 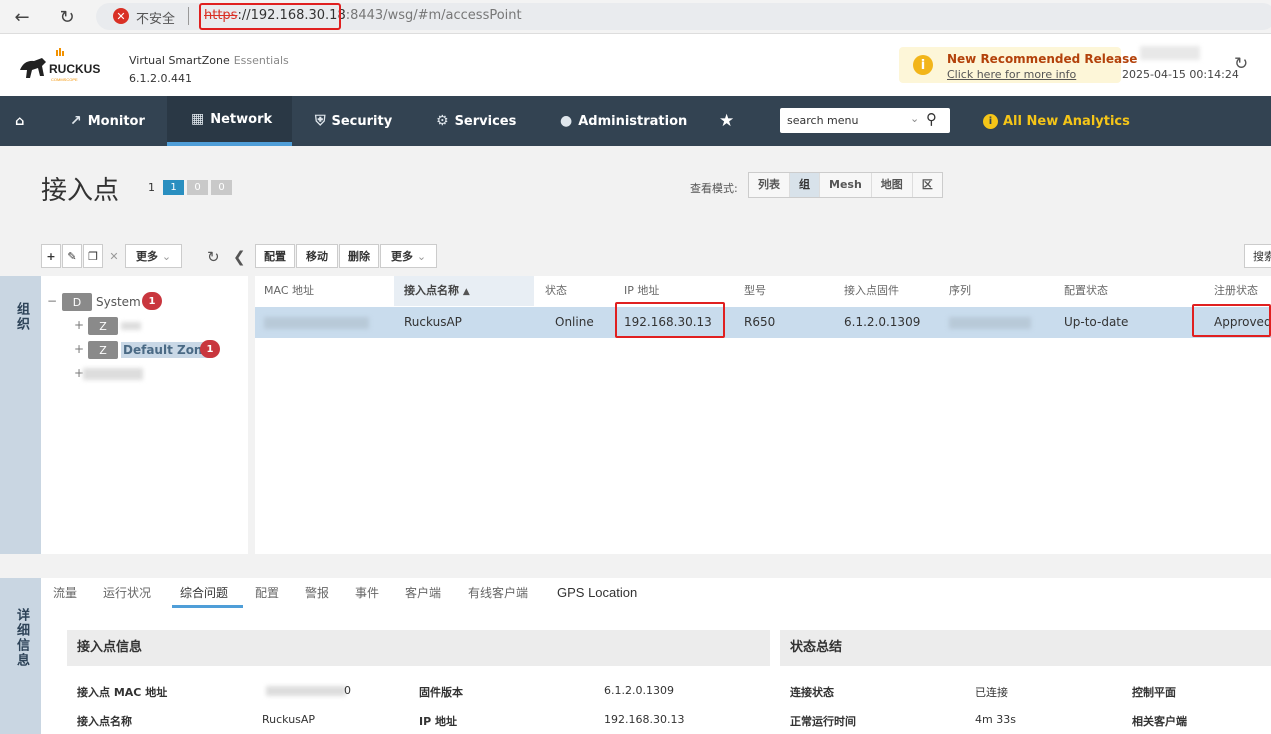 I want to click on view-mode-switch: 列表 组 Mesh 地图 区, so click(x=845, y=185).